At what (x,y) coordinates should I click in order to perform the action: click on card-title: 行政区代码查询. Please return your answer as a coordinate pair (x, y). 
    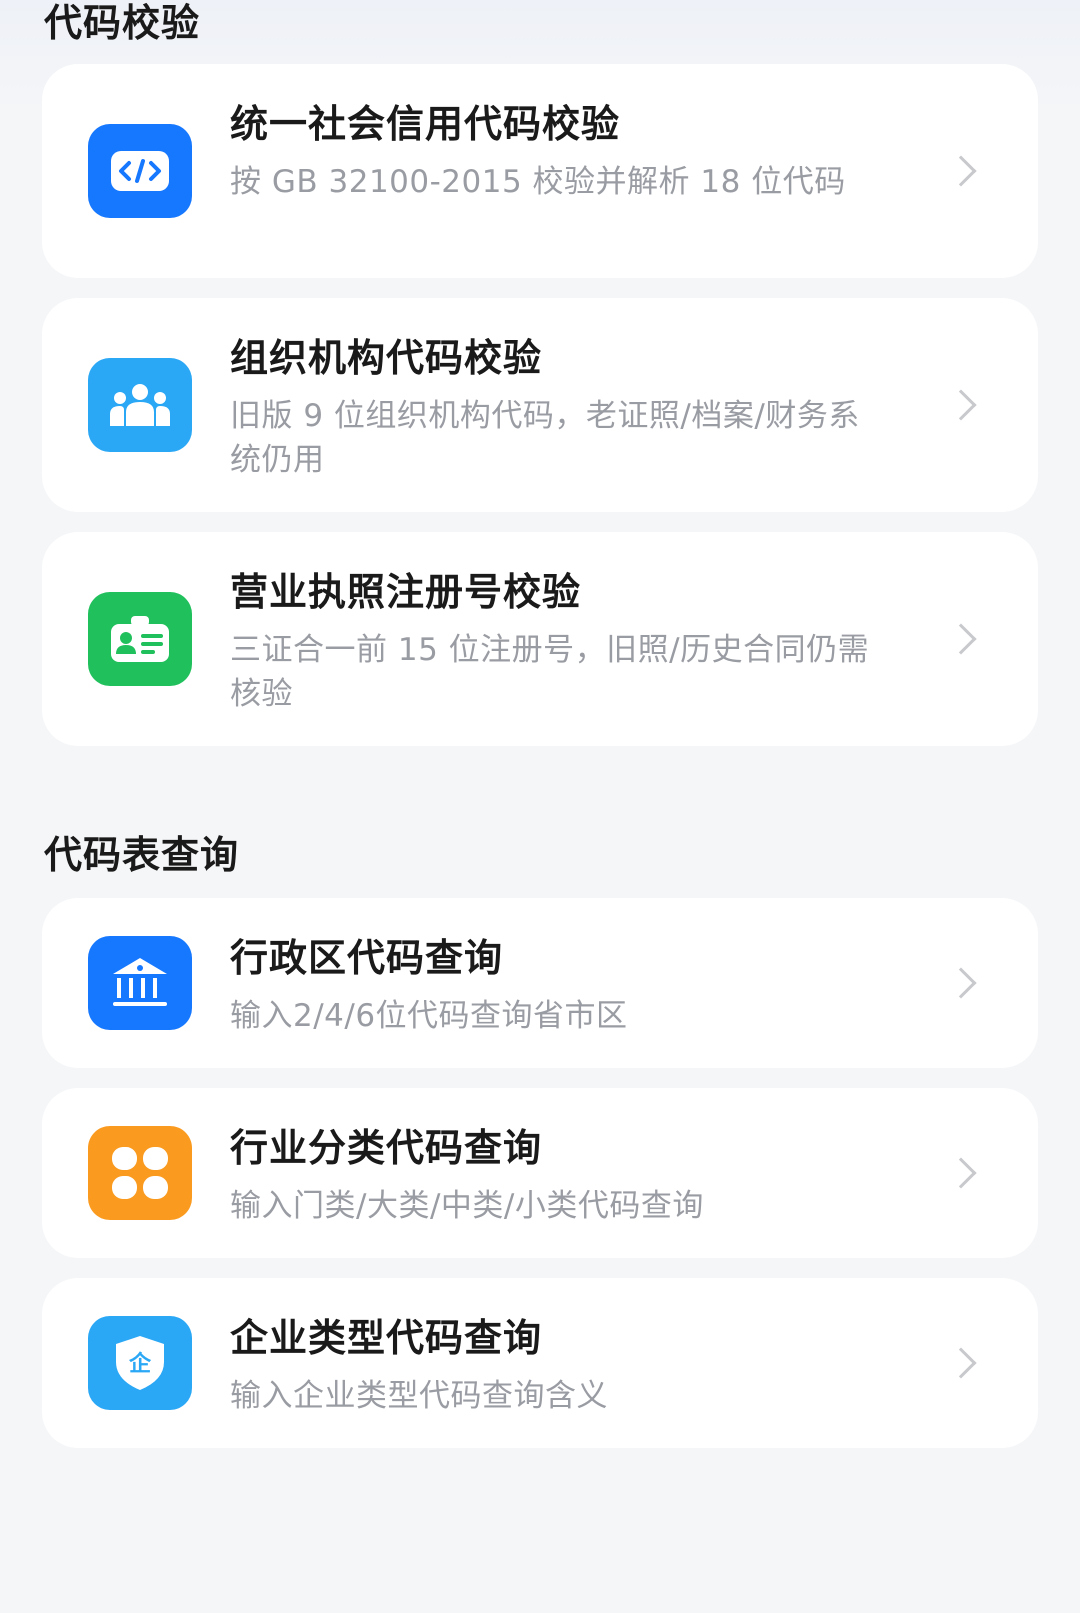
    Looking at the image, I should click on (367, 958).